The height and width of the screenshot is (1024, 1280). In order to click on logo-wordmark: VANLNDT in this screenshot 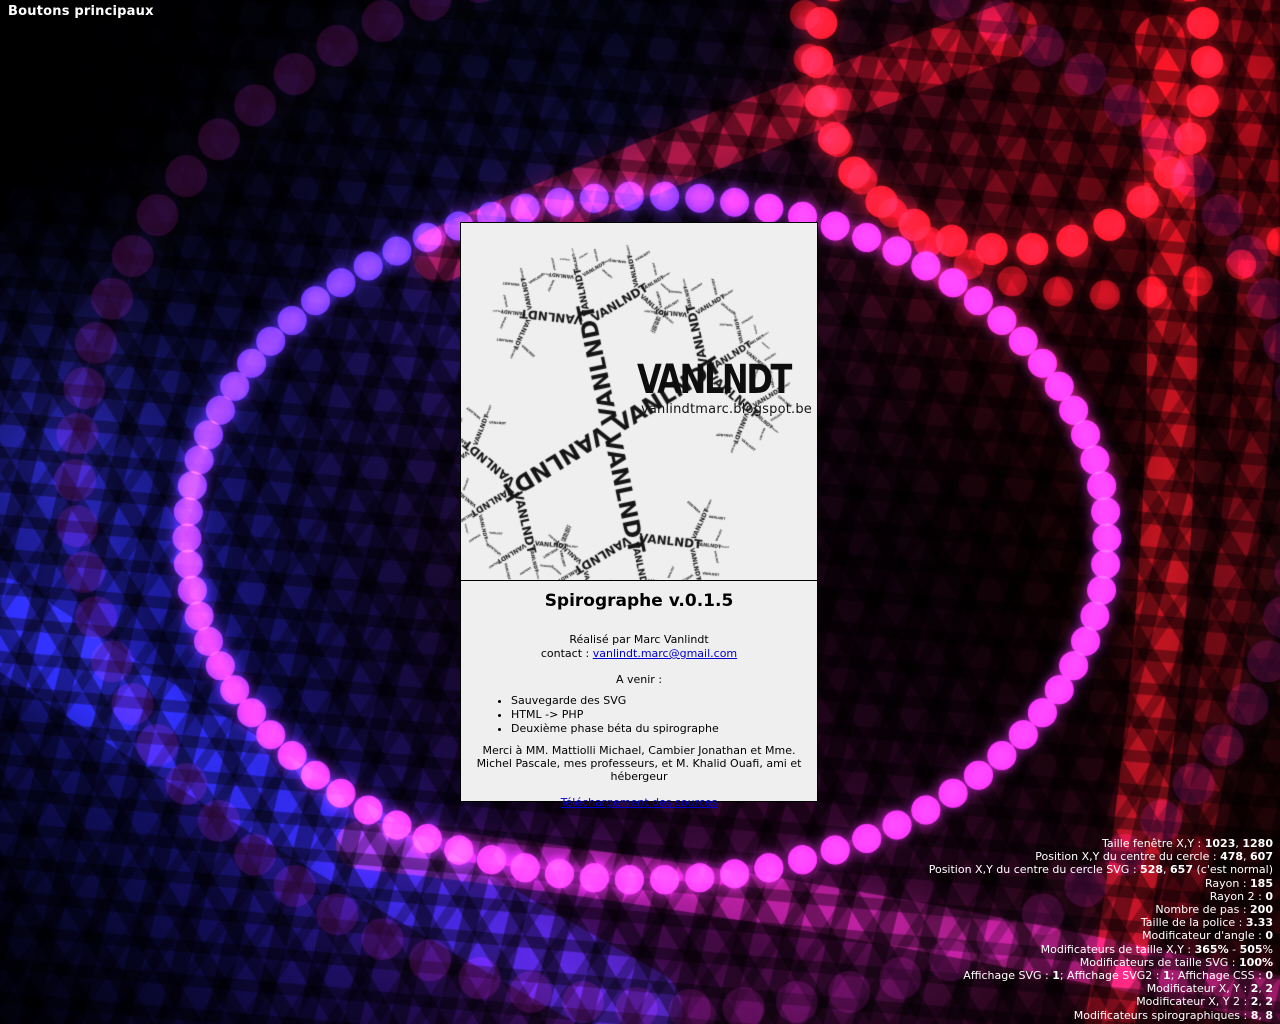, I will do `click(714, 380)`.